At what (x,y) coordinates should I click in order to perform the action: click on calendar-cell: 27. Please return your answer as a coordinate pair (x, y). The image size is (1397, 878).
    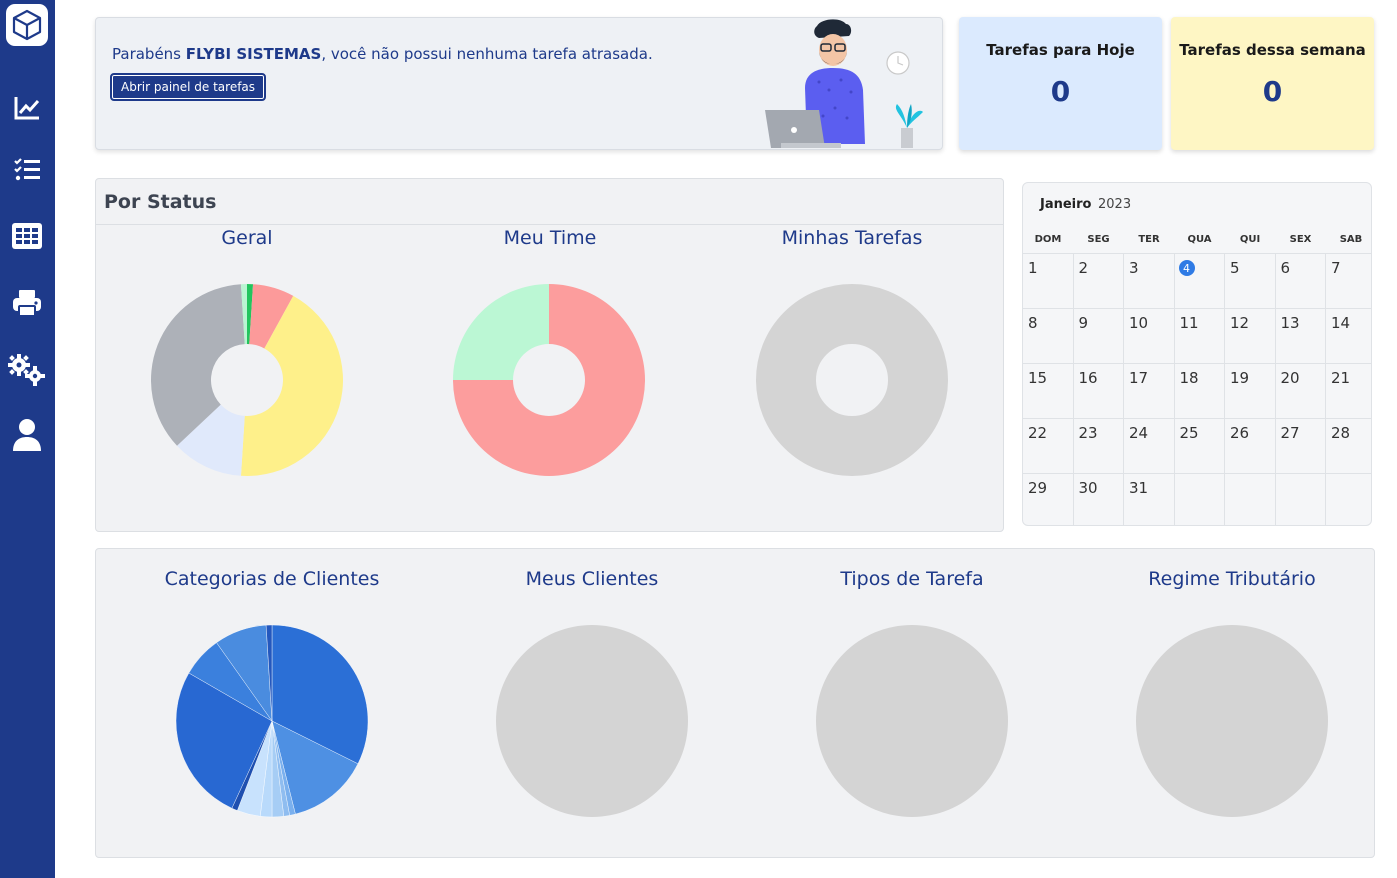
    Looking at the image, I should click on (1300, 445).